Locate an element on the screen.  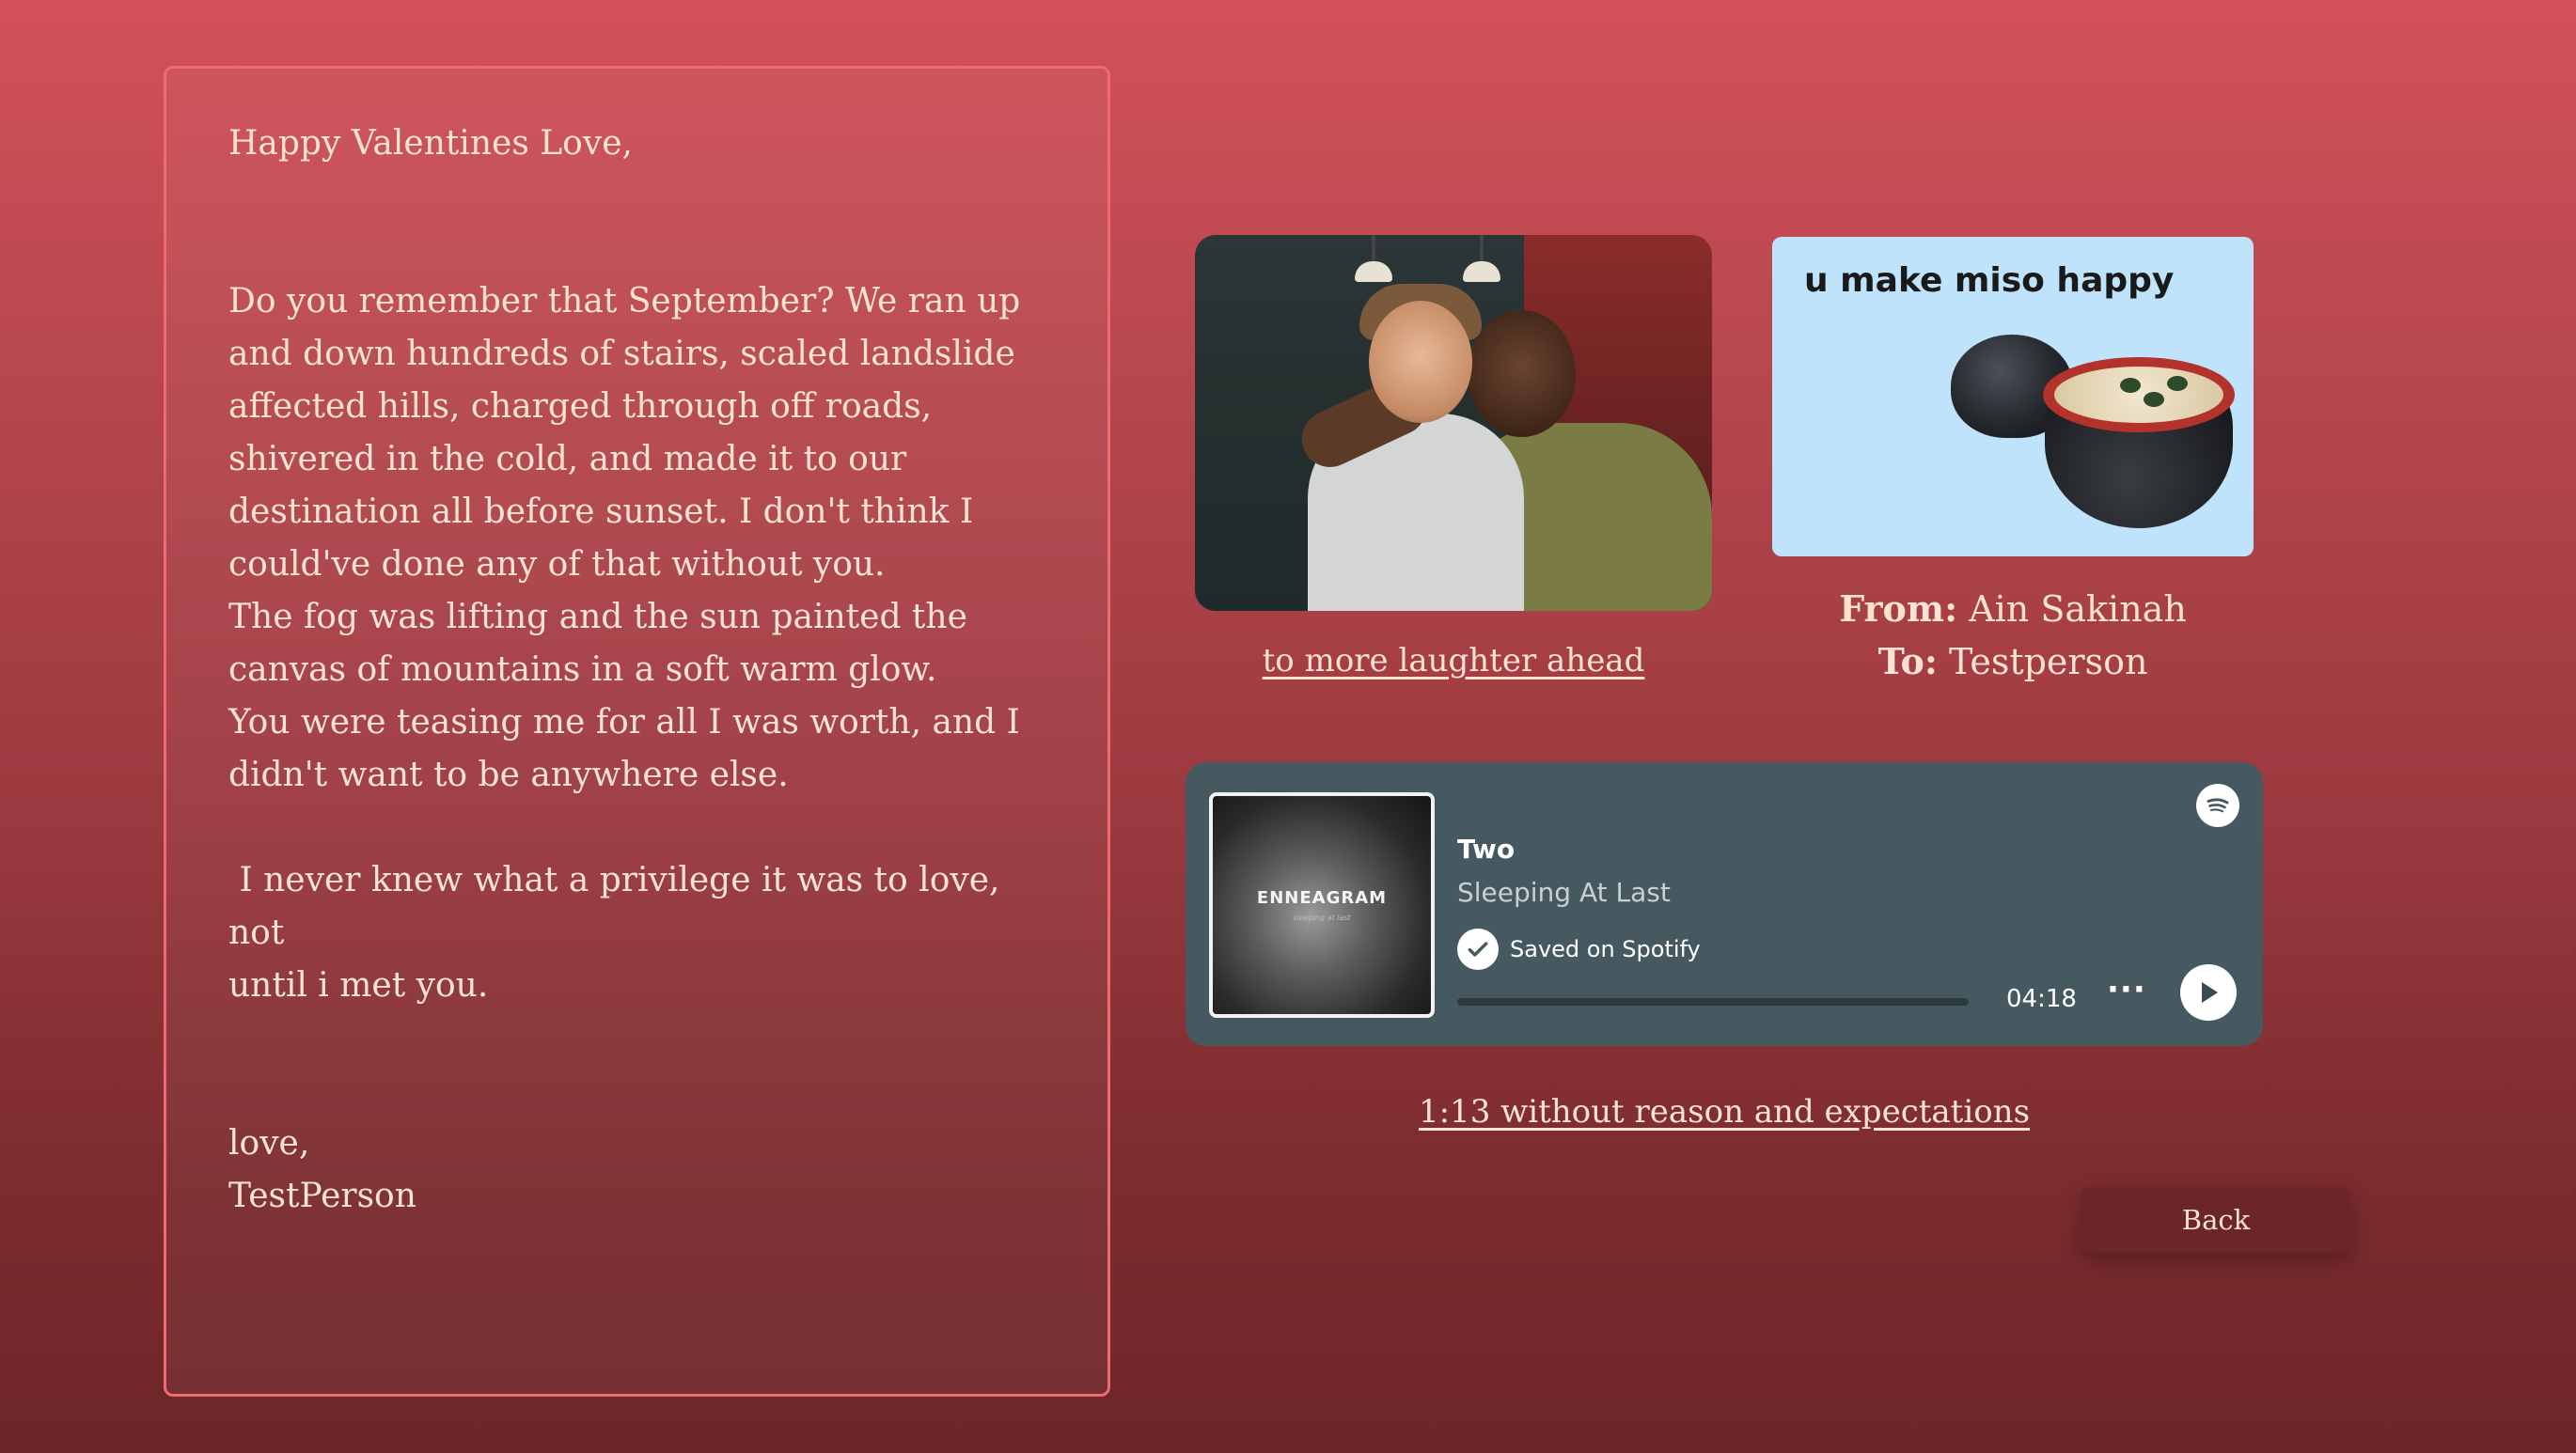
play-button is located at coordinates (2209, 992).